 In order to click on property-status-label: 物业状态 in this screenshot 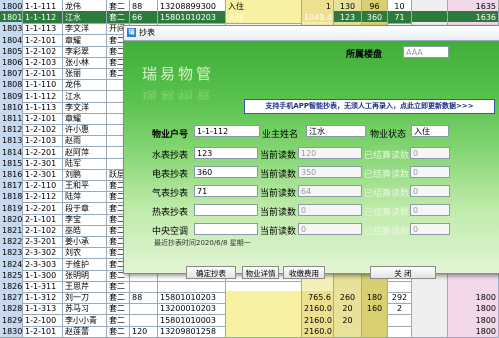, I will do `click(388, 135)`.